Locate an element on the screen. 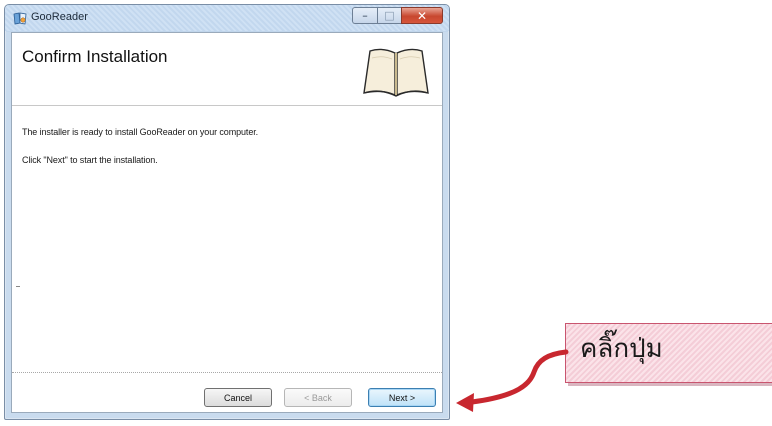 This screenshot has width=772, height=426. close-button: ✕ is located at coordinates (422, 15).